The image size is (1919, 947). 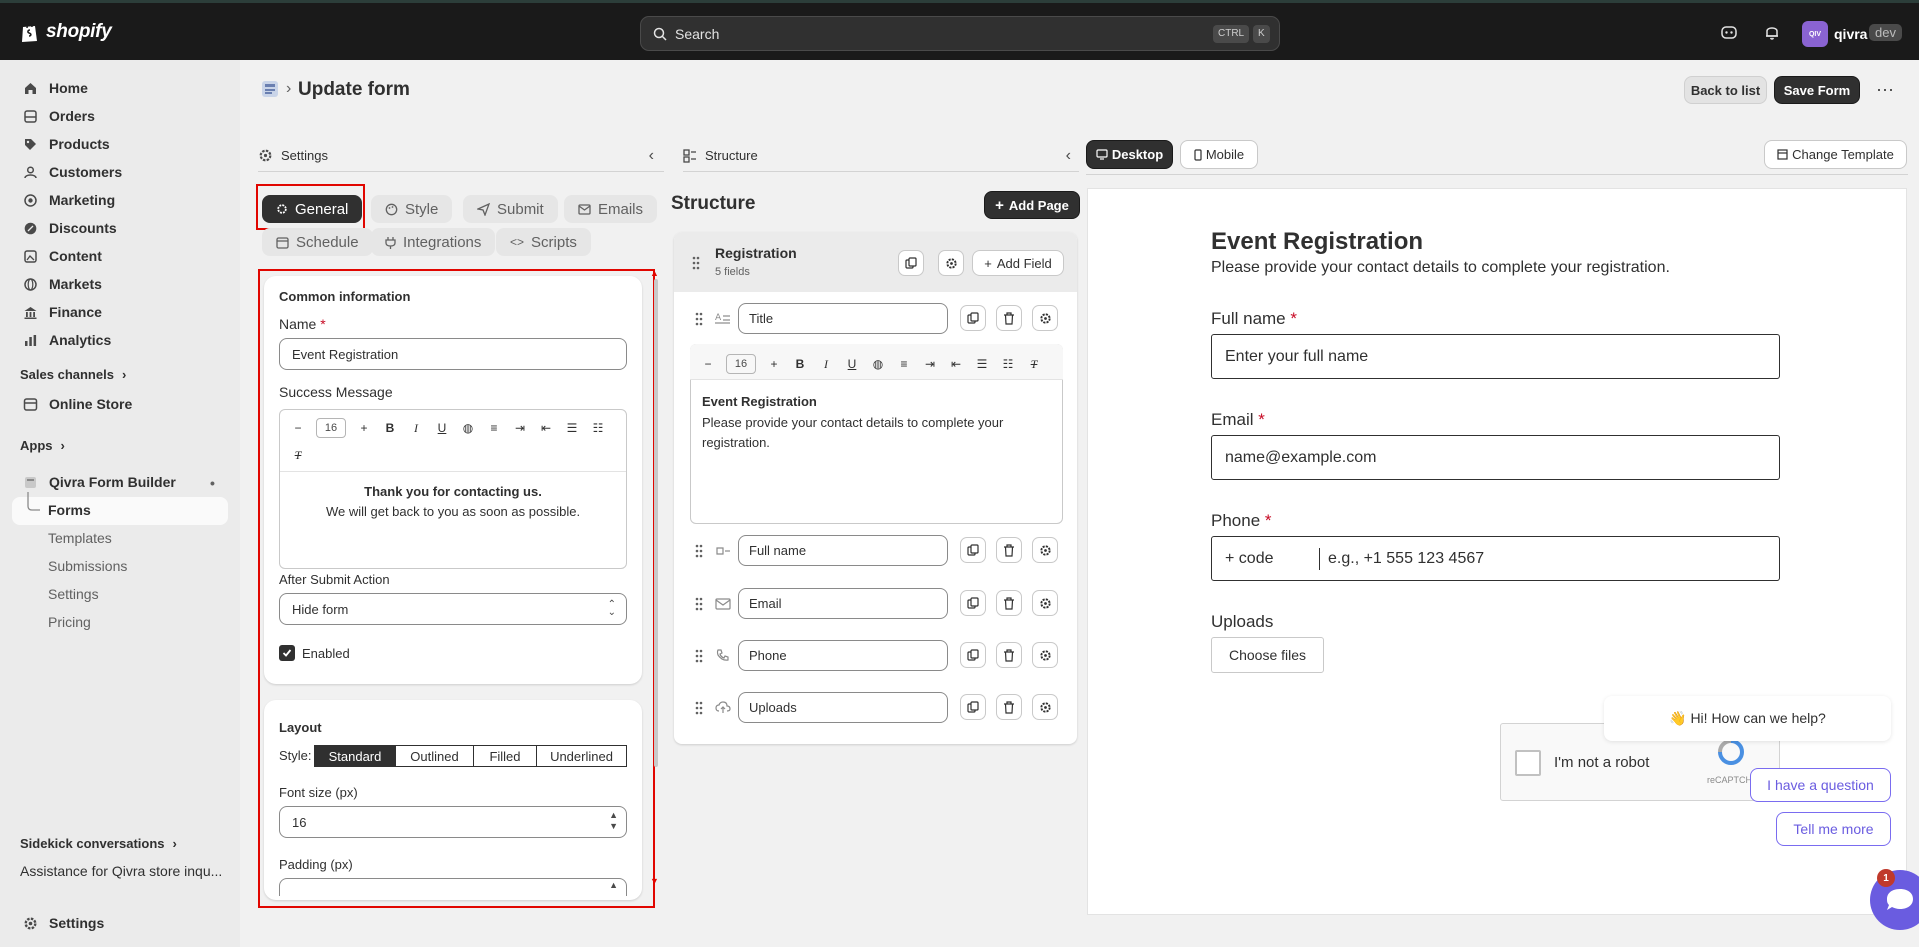 I want to click on sidebar-item-orders: Orders, so click(x=120, y=116).